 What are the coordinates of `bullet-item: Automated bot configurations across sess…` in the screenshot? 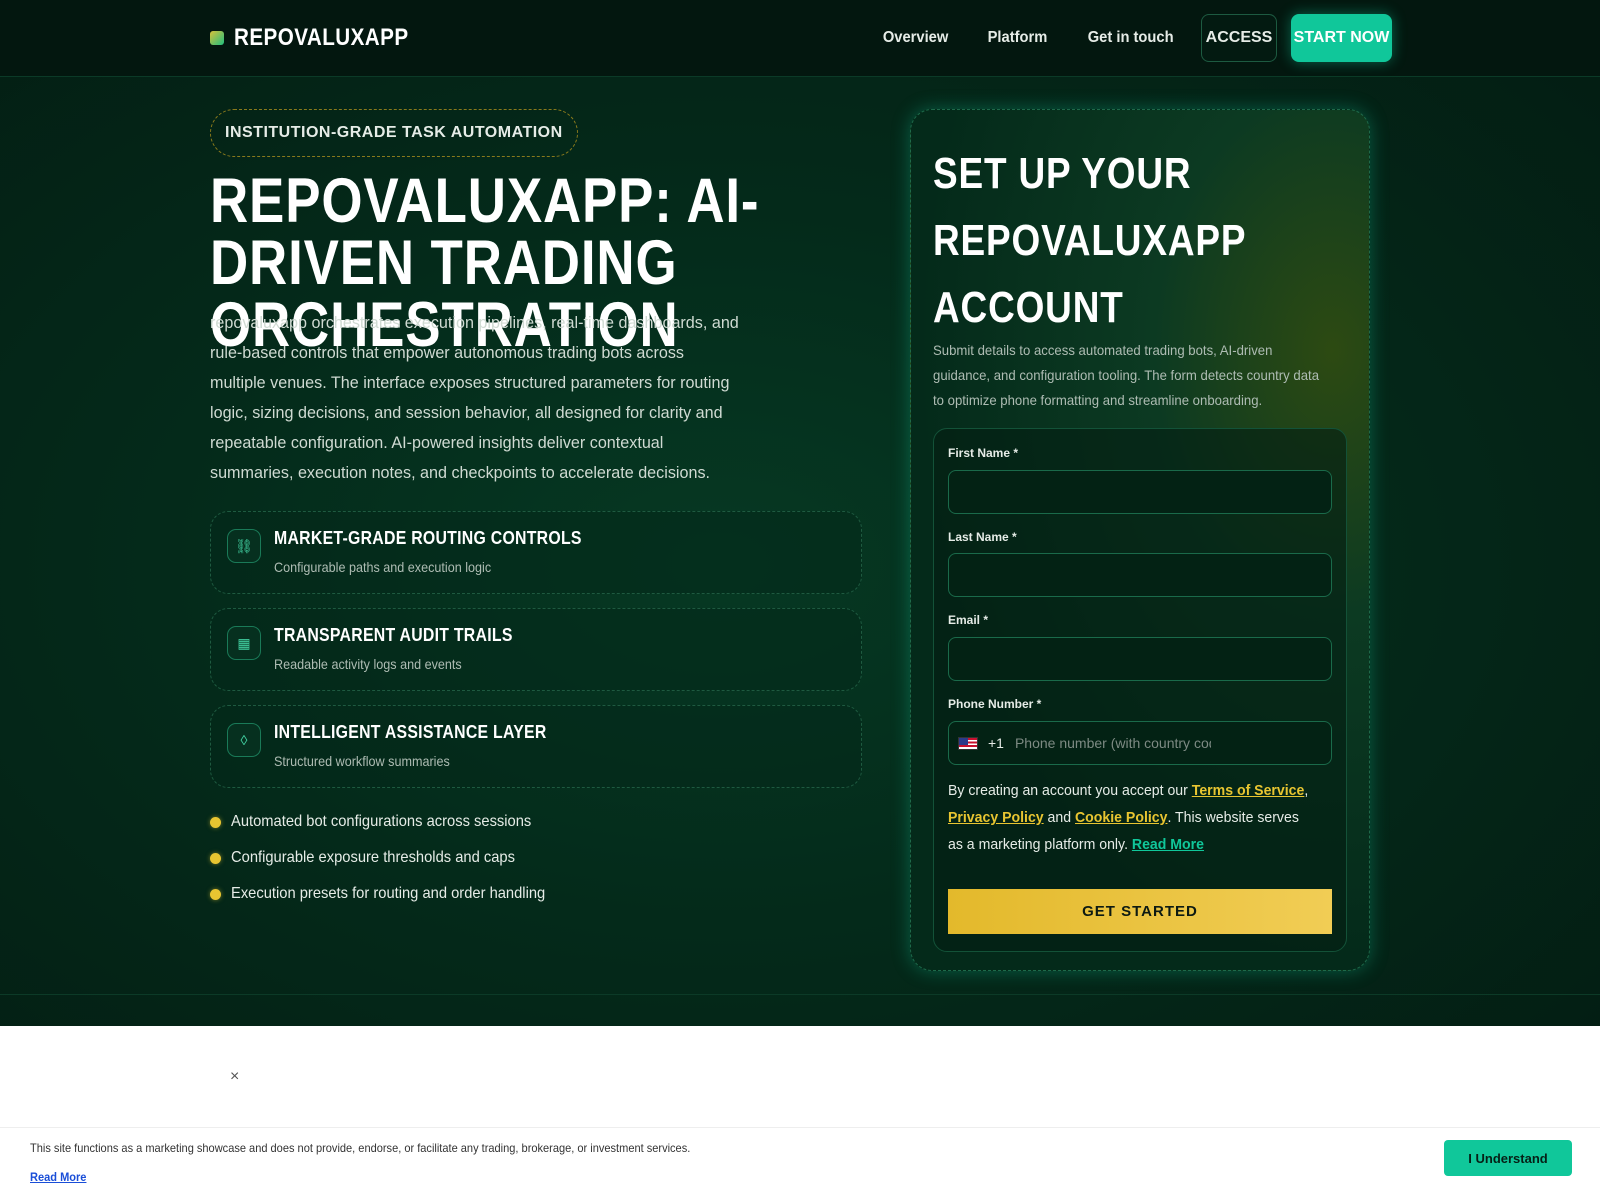 It's located at (391, 822).